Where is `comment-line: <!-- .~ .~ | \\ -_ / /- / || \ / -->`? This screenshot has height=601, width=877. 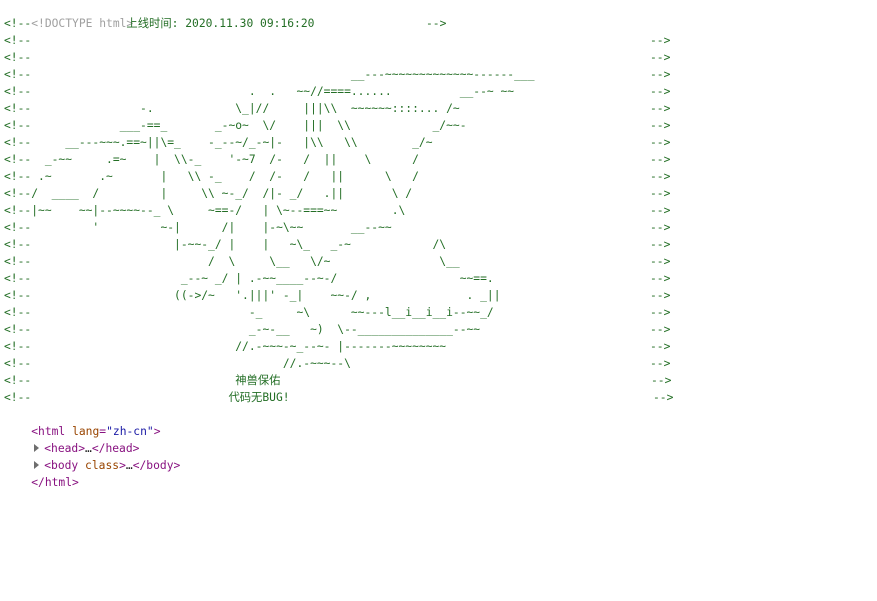 comment-line: <!-- .~ .~ | \\ -_ / /- / || \ / --> is located at coordinates (440, 176).